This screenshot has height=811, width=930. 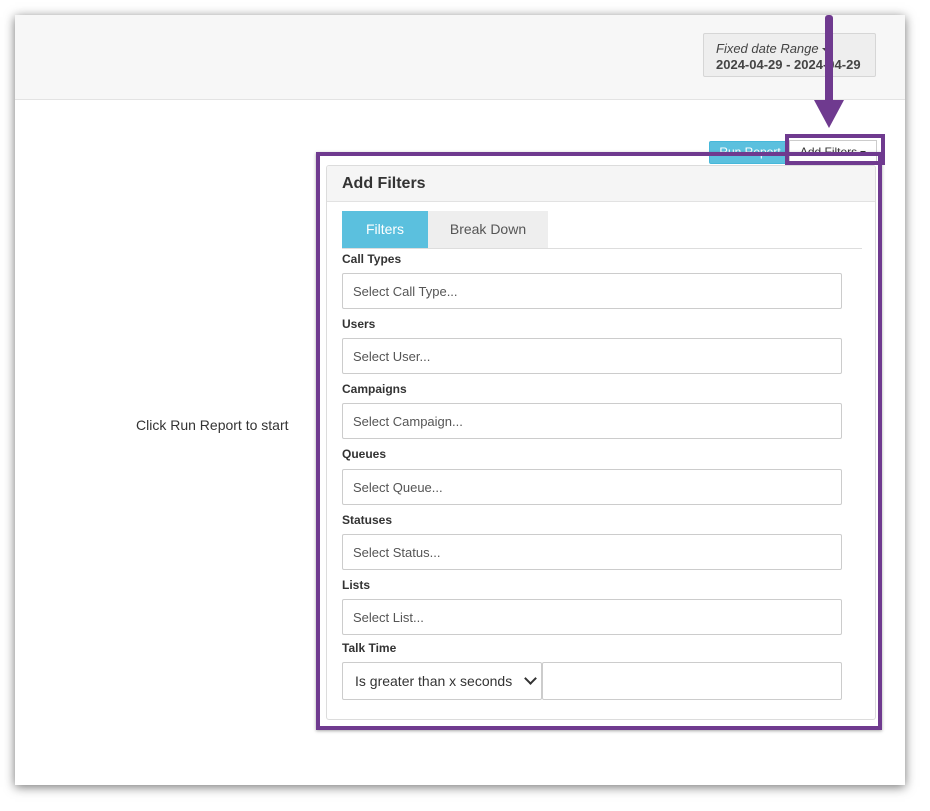 What do you see at coordinates (795, 48) in the screenshot?
I see `date-range-label: Fixed date Range` at bounding box center [795, 48].